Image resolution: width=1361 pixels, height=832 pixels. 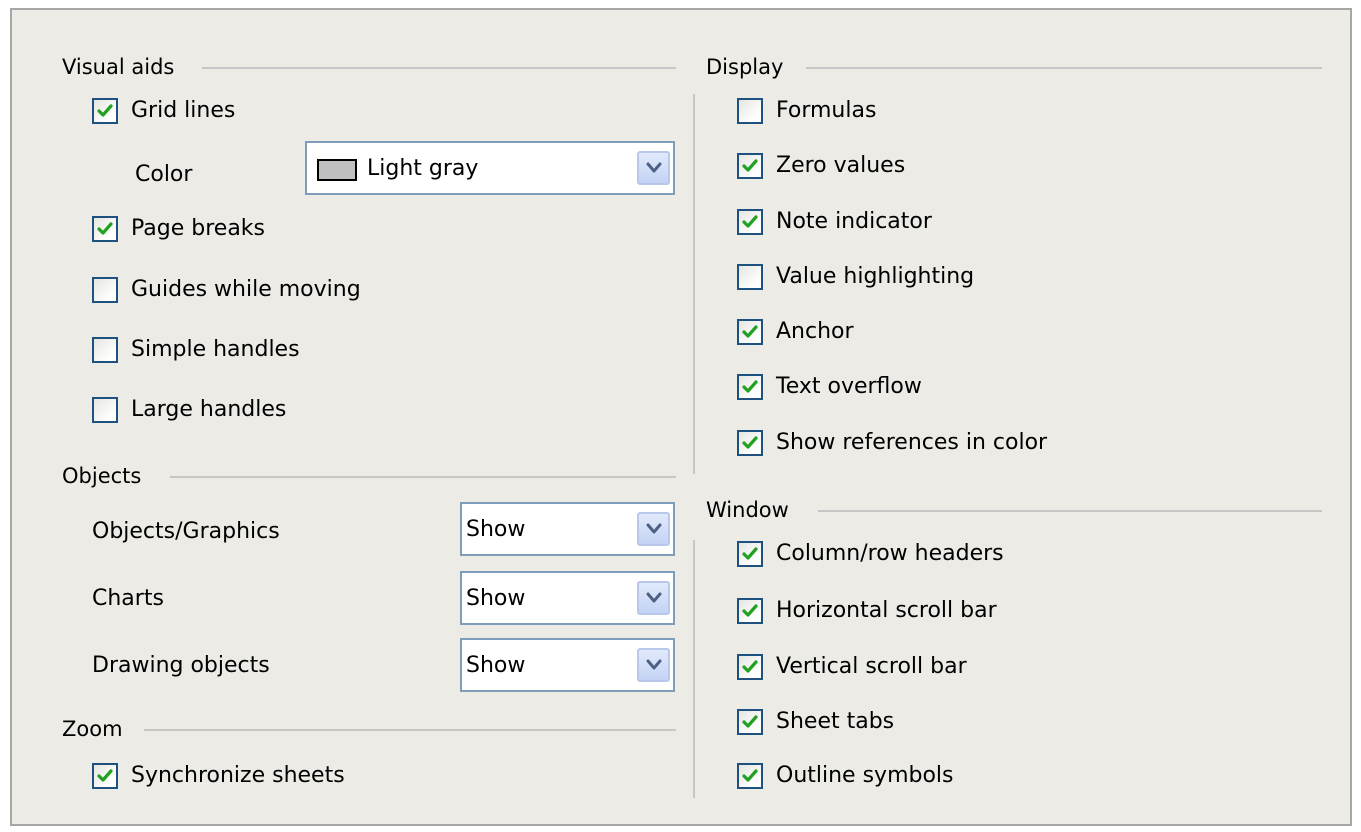 I want to click on formulas-check-box, so click(x=750, y=111).